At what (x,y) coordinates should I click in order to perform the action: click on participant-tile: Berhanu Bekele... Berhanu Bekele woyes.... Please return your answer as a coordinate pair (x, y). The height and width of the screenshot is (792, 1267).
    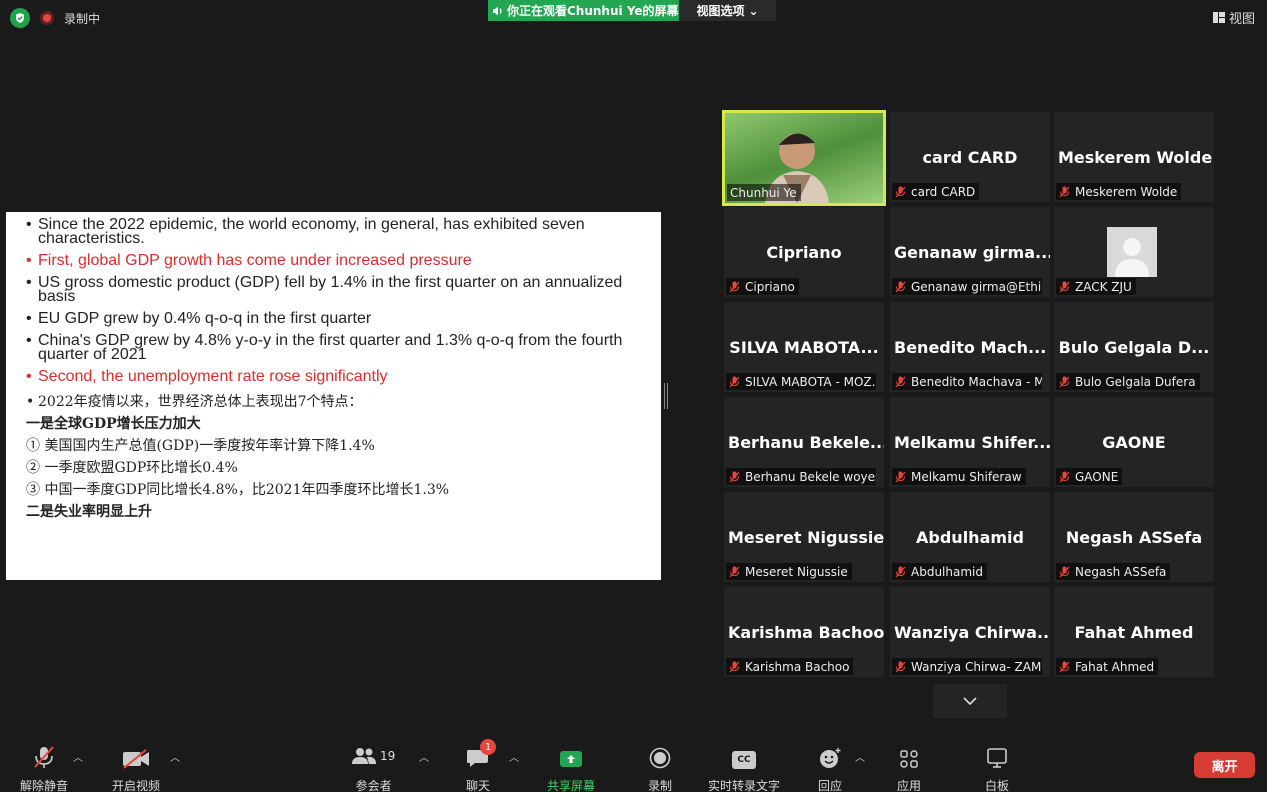
    Looking at the image, I should click on (804, 442).